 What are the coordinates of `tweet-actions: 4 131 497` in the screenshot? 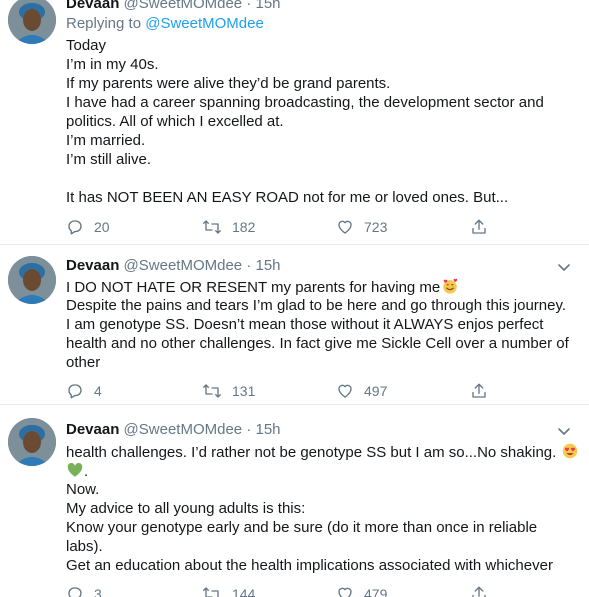 It's located at (286, 391).